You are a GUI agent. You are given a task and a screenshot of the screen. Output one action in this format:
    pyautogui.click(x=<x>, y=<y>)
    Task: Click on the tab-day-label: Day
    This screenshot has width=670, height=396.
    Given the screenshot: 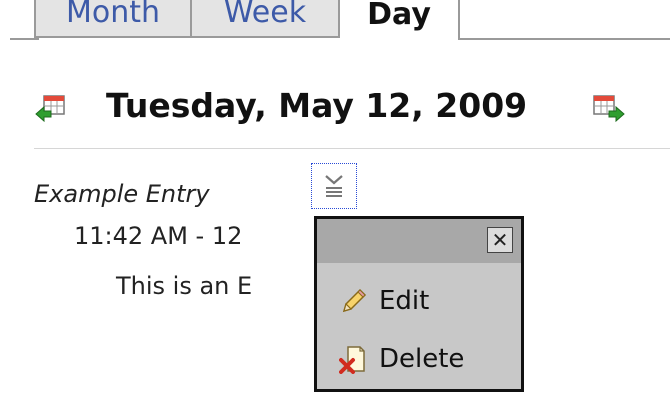 What is the action you would take?
    pyautogui.click(x=399, y=16)
    